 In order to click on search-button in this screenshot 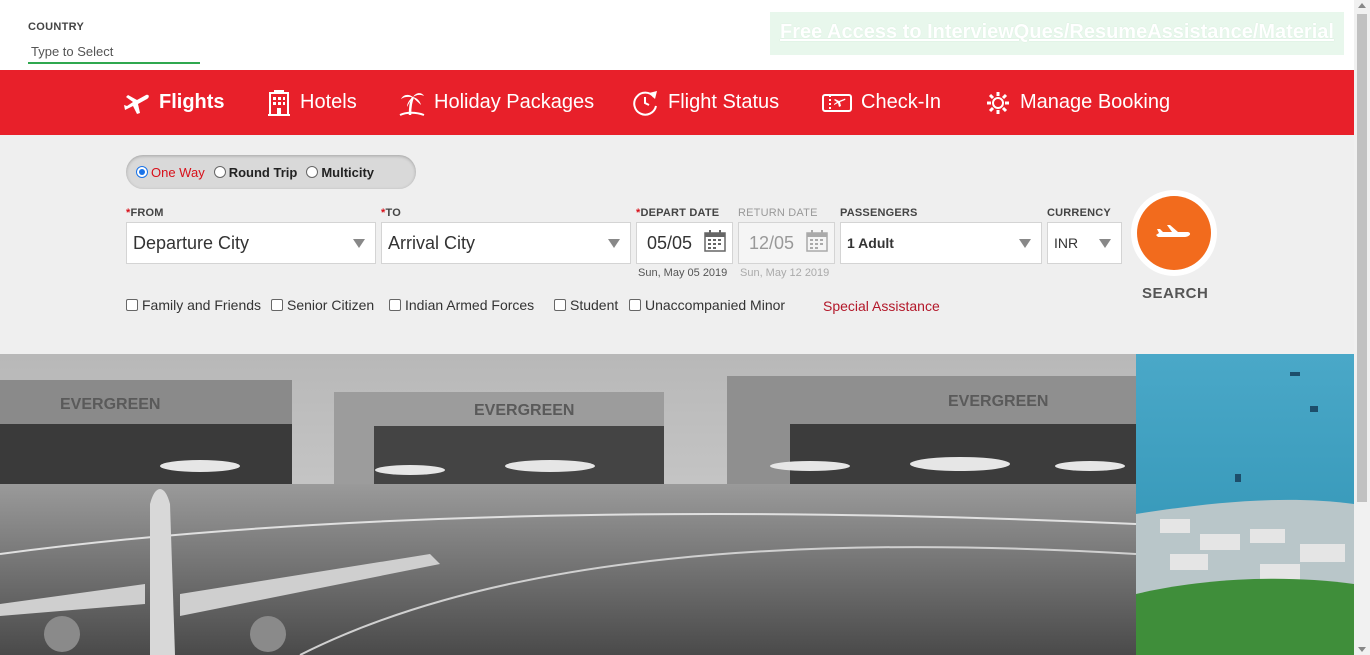, I will do `click(1174, 233)`.